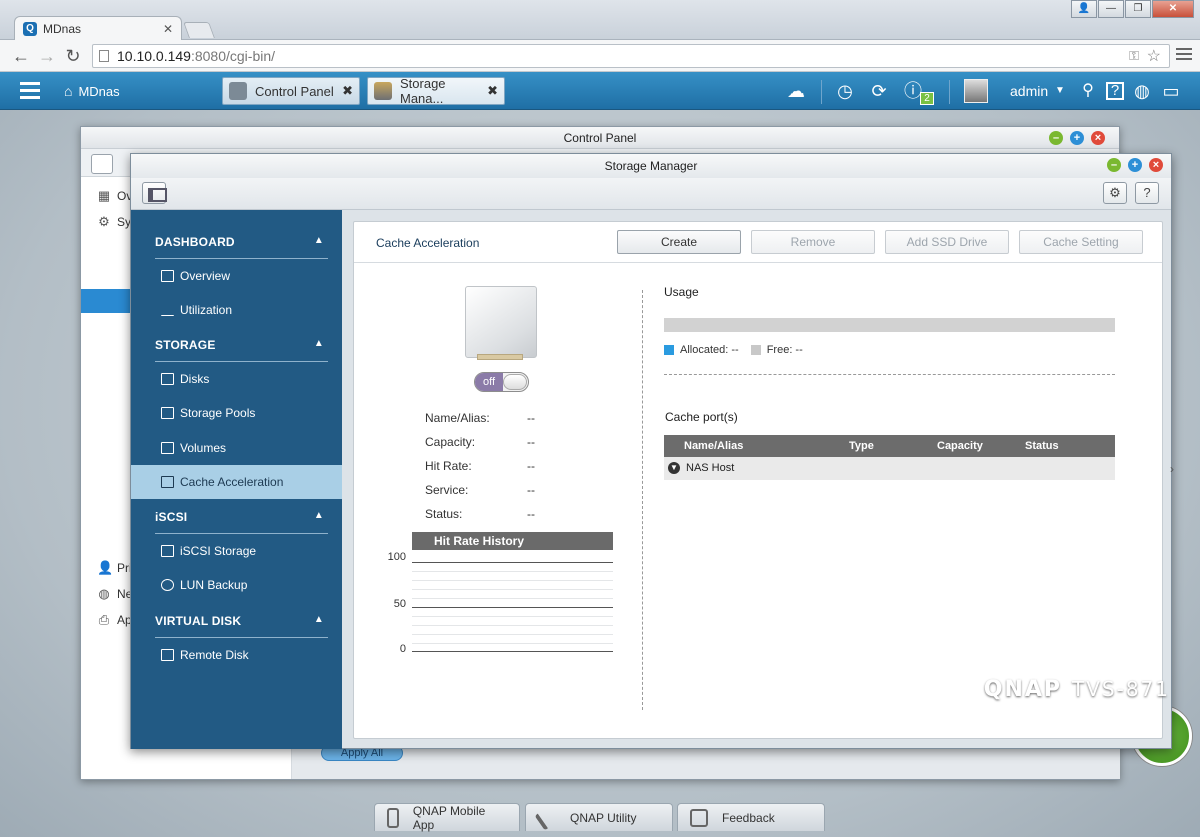 Image resolution: width=1200 pixels, height=837 pixels. Describe the element at coordinates (236, 310) in the screenshot. I see `nav-item-utilization: Utilization` at that location.